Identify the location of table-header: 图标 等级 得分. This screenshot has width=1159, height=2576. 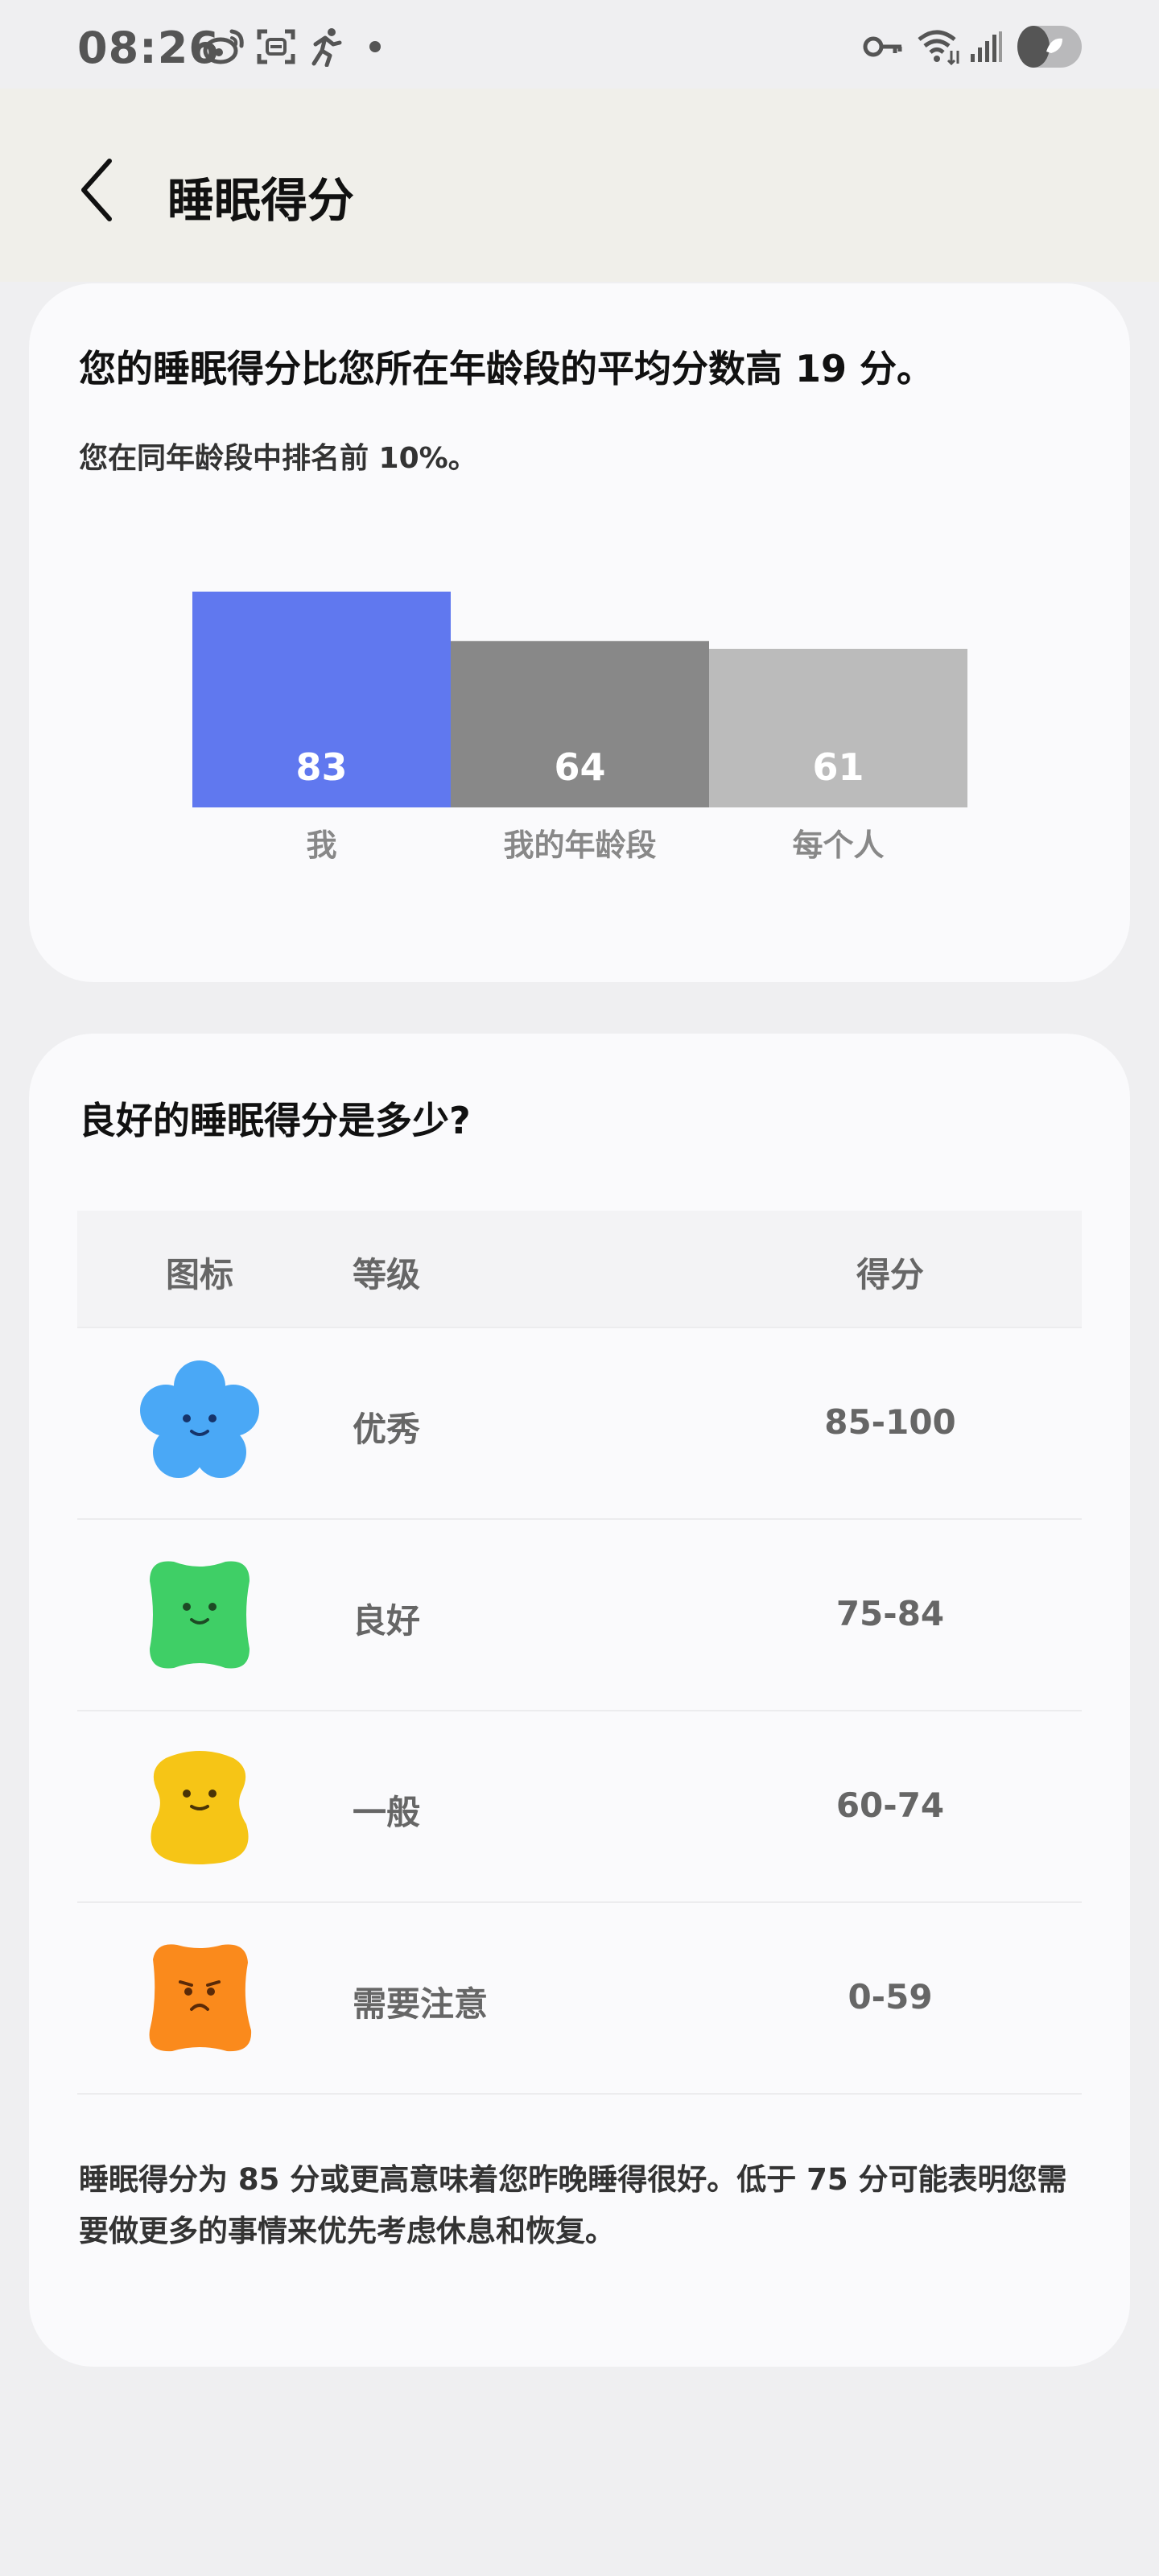
(579, 1269).